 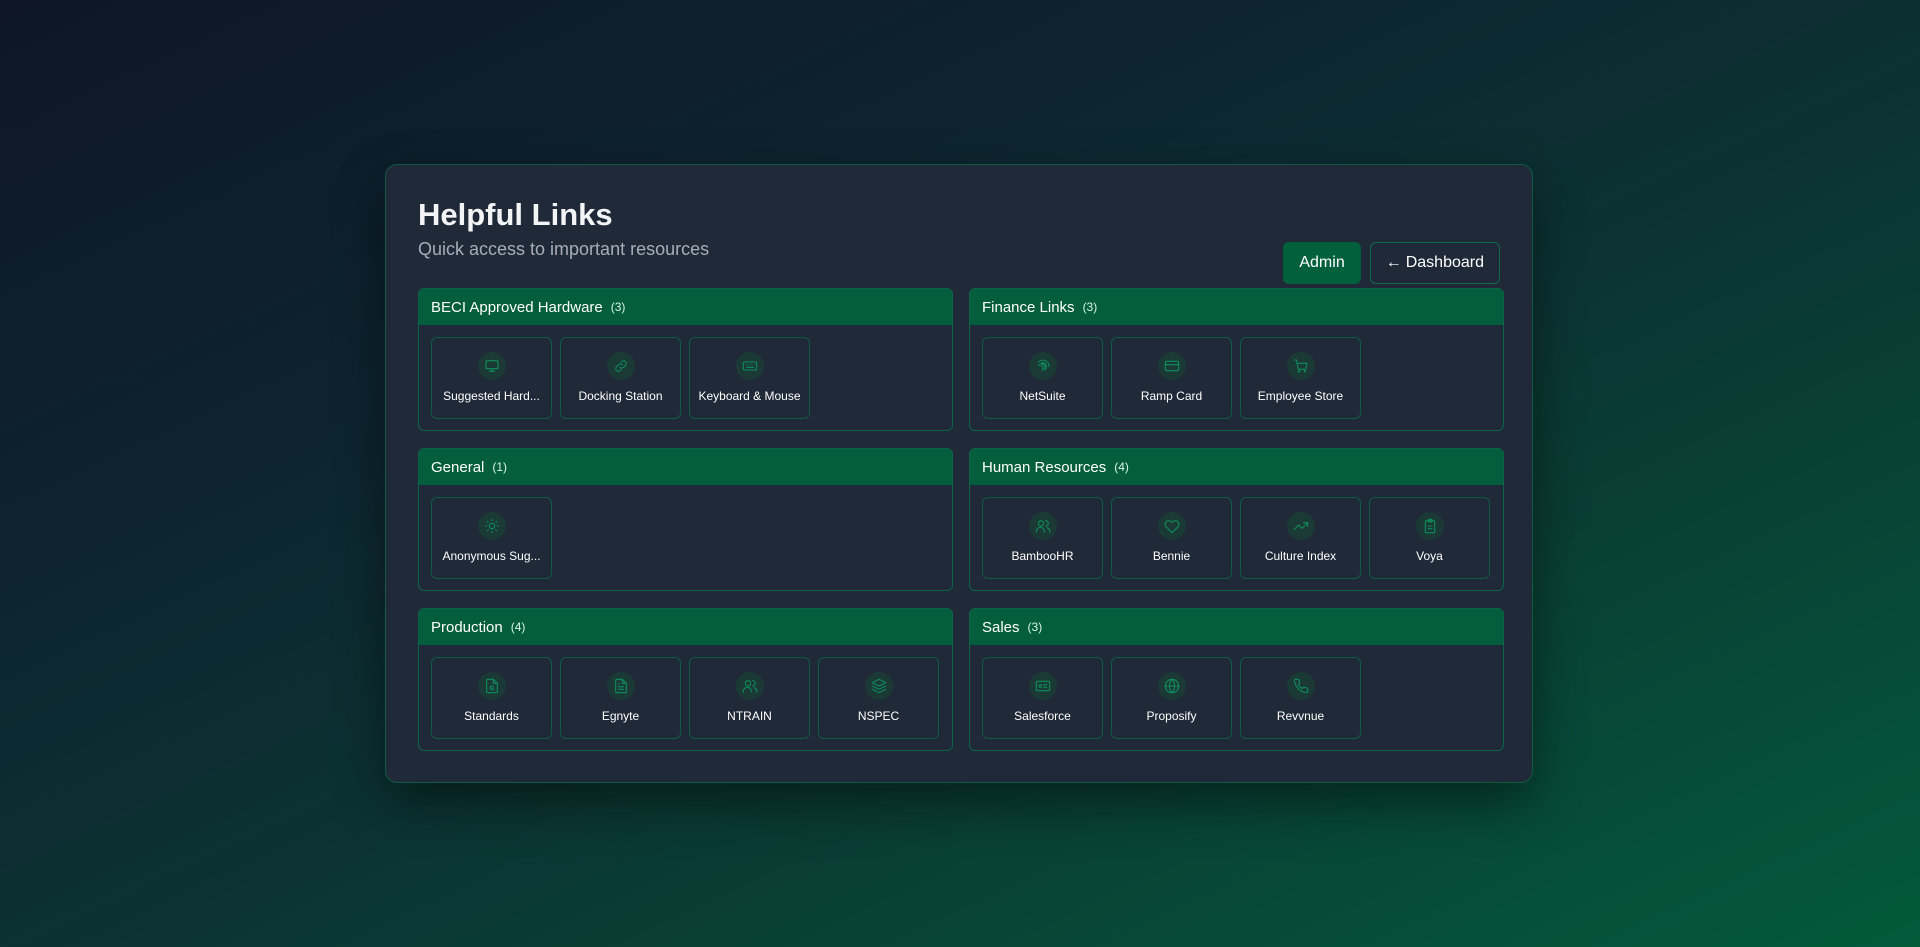 I want to click on category-links: Standards Egnyte NTRAIN NSPEC, so click(x=685, y=697).